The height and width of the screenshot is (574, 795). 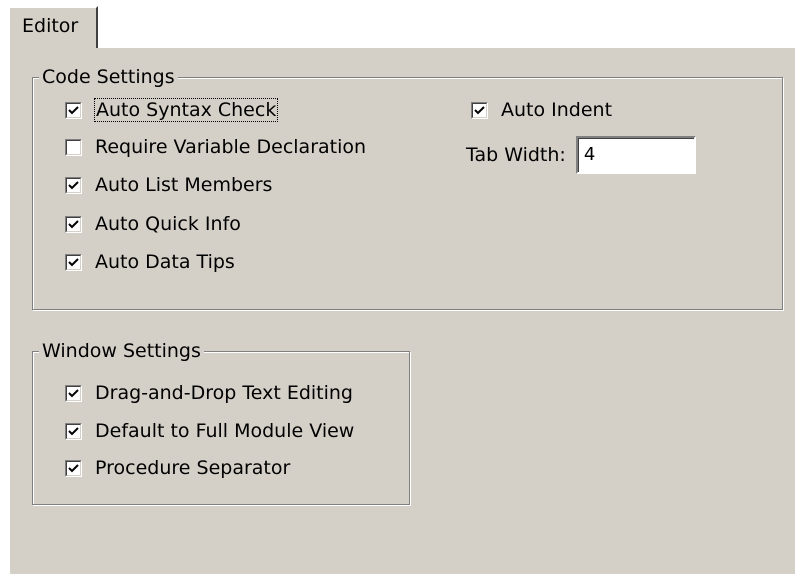 What do you see at coordinates (635, 155) in the screenshot?
I see `tab-width-input: 4` at bounding box center [635, 155].